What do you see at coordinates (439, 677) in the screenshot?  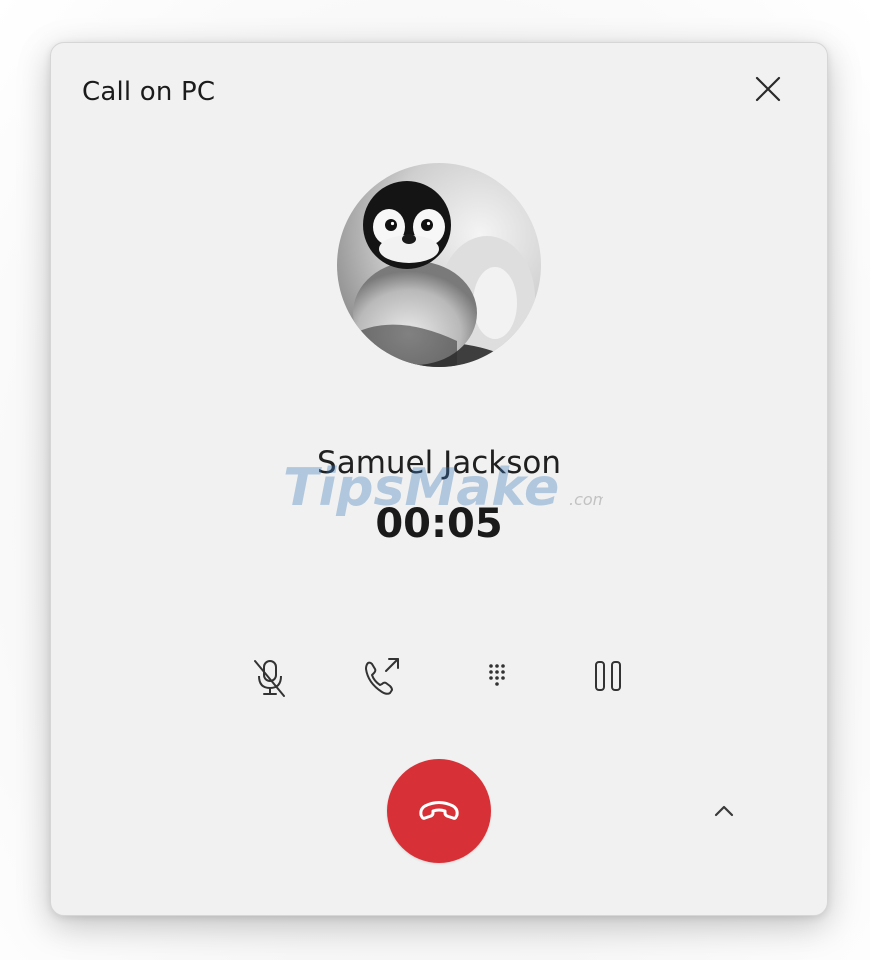 I see `call-controls` at bounding box center [439, 677].